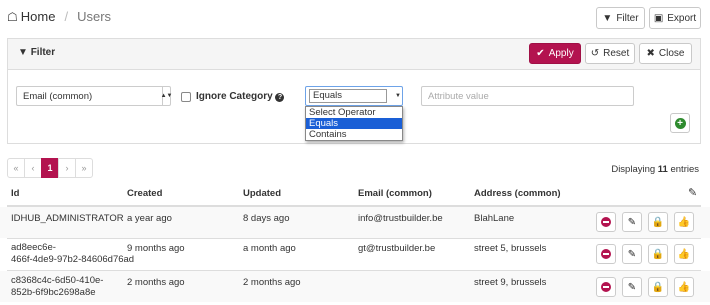  I want to click on column-header-updated: Updated, so click(262, 193).